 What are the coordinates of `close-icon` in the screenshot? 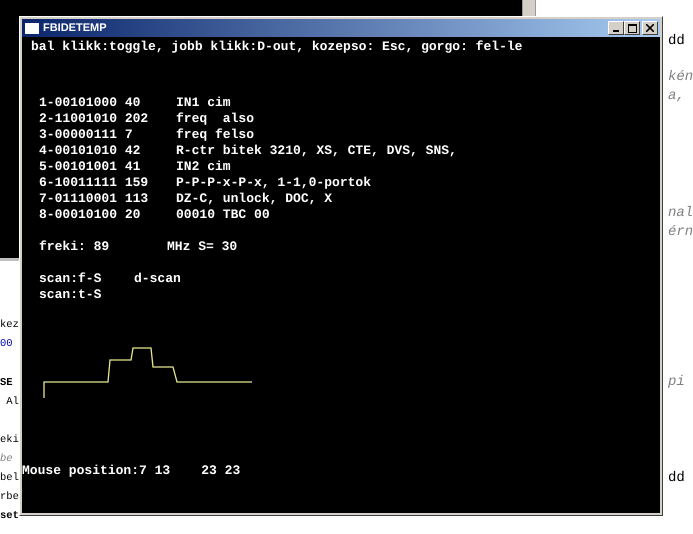 It's located at (650, 28).